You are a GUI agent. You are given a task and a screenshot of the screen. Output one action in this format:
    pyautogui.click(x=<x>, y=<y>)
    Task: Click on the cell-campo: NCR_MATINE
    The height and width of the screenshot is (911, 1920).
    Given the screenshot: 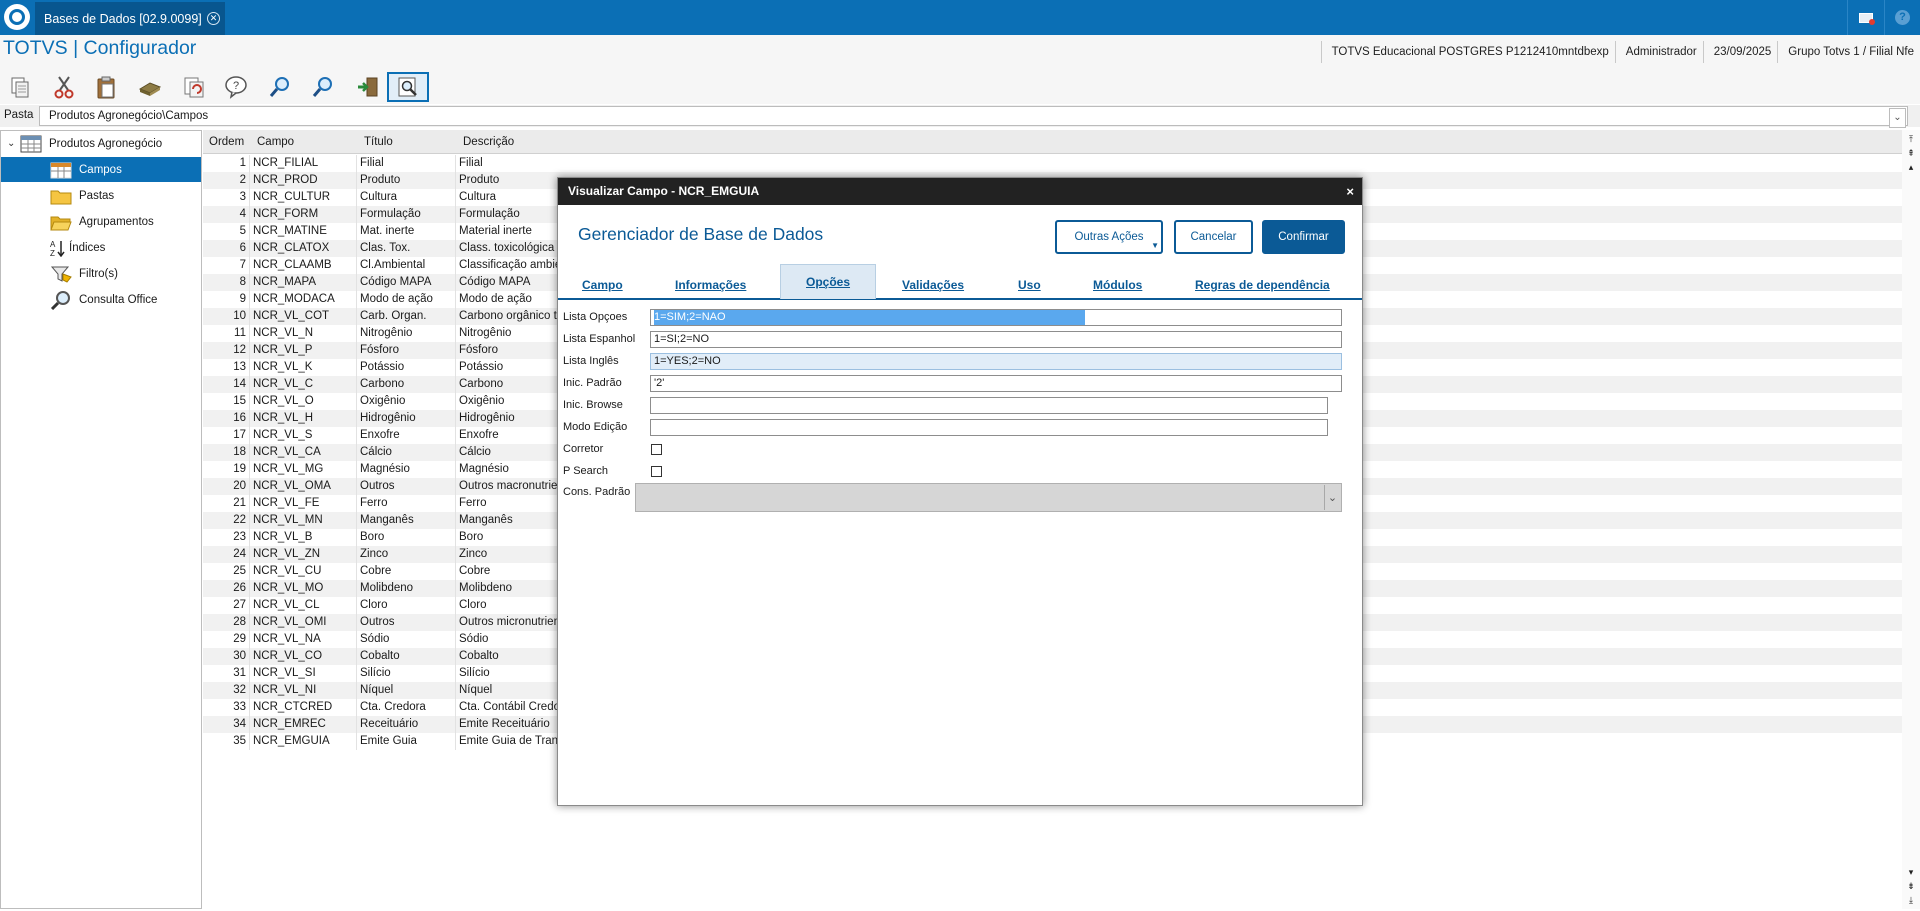 What is the action you would take?
    pyautogui.click(x=303, y=231)
    